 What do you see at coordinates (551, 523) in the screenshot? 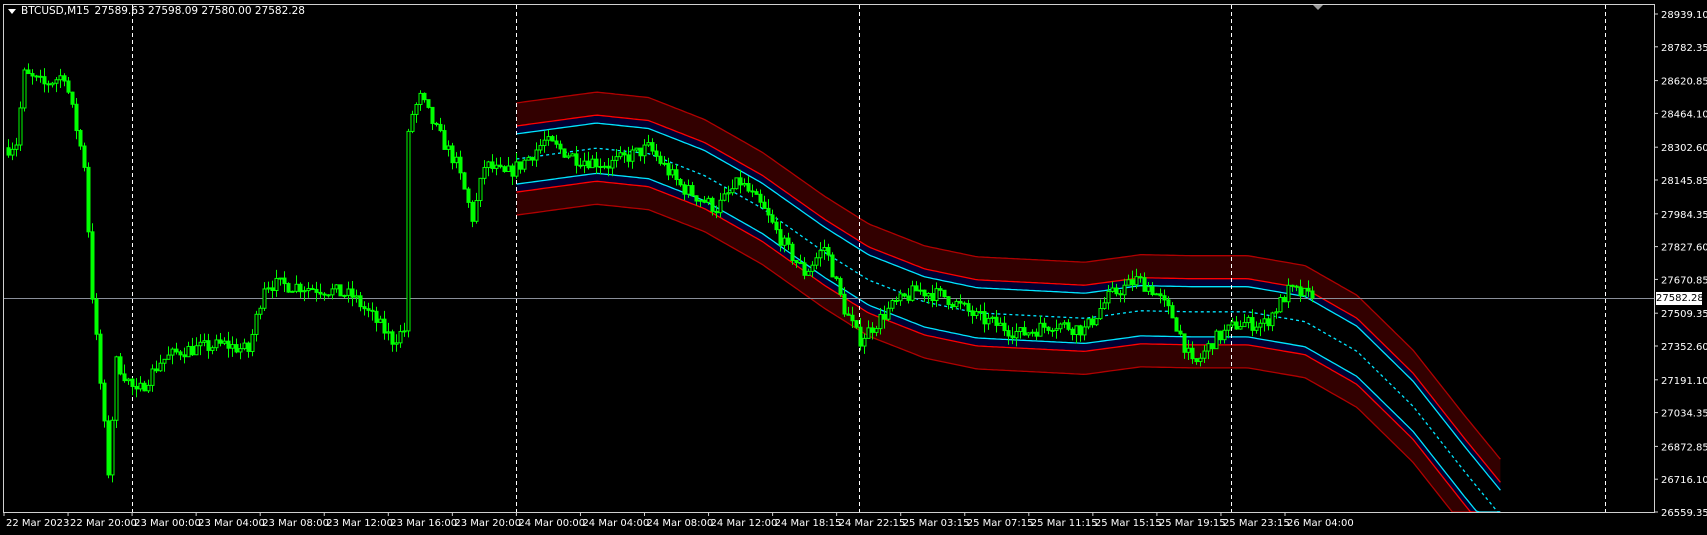
I see `time-tick-label: 24 Mar 00:00` at bounding box center [551, 523].